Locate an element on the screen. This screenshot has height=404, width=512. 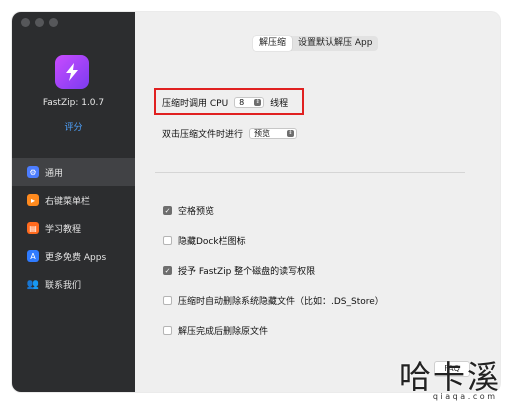
dblclick-label: 双击压缩文件时进行 is located at coordinates (203, 135).